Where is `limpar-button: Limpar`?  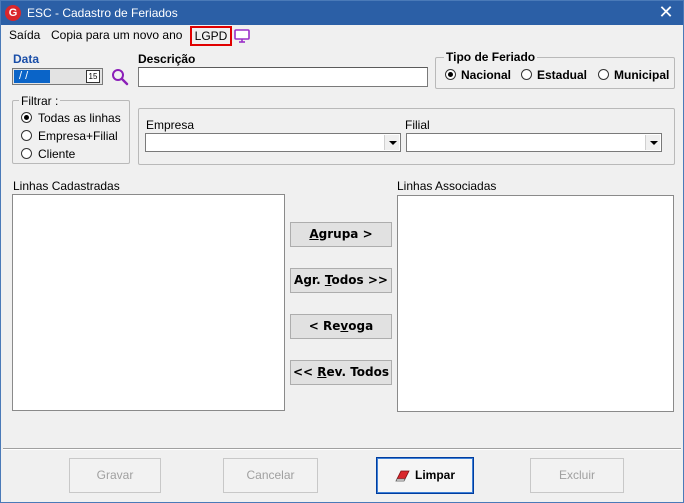
limpar-button: Limpar is located at coordinates (425, 475).